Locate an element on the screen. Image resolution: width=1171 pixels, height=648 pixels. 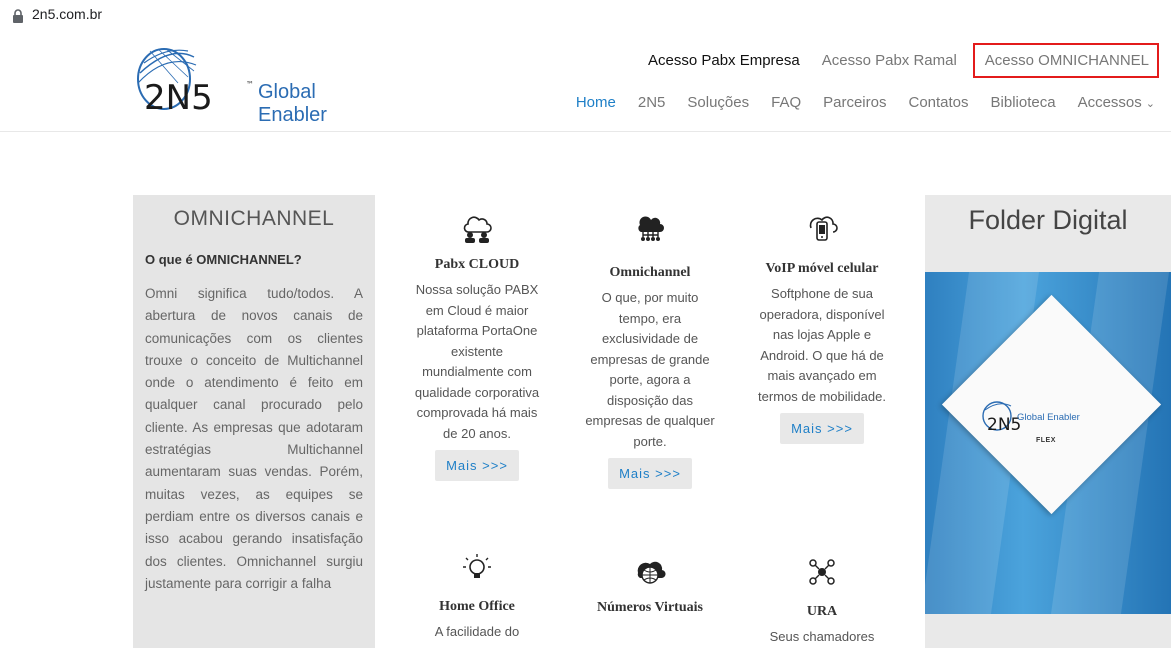
card-home-office: Home Office A facilidade do is located at coordinates (477, 597).